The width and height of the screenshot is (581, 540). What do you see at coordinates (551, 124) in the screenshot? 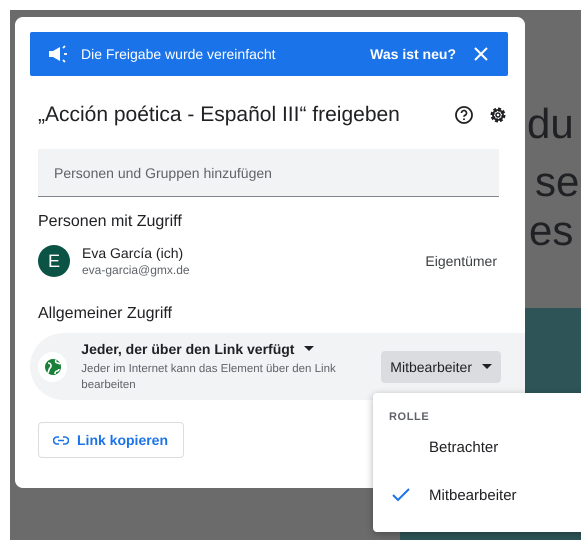
I see `background-text: du` at bounding box center [551, 124].